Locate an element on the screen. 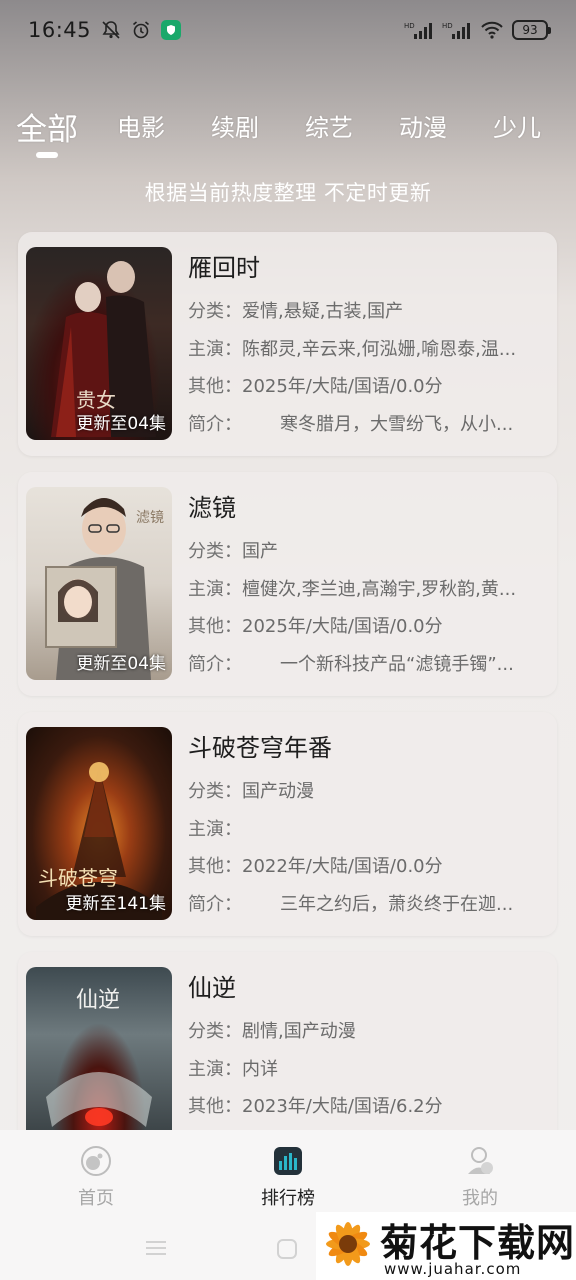 This screenshot has width=576, height=1280. other-row: 其他： 2022年/大陆/国语/0.0分 is located at coordinates (364, 867).